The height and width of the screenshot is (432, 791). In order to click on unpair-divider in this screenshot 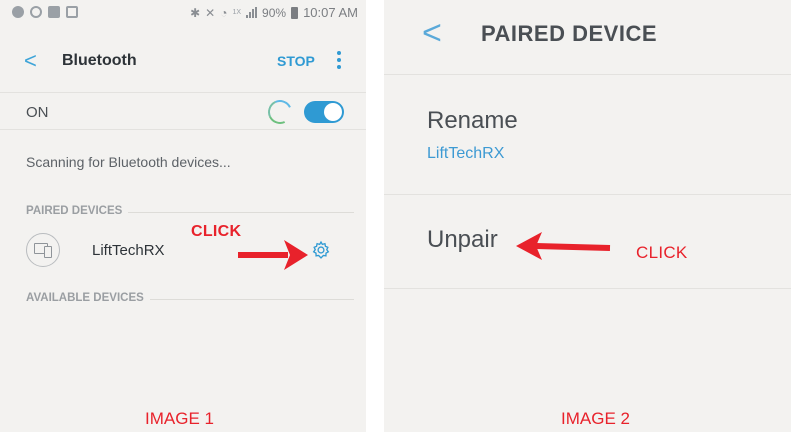, I will do `click(587, 288)`.